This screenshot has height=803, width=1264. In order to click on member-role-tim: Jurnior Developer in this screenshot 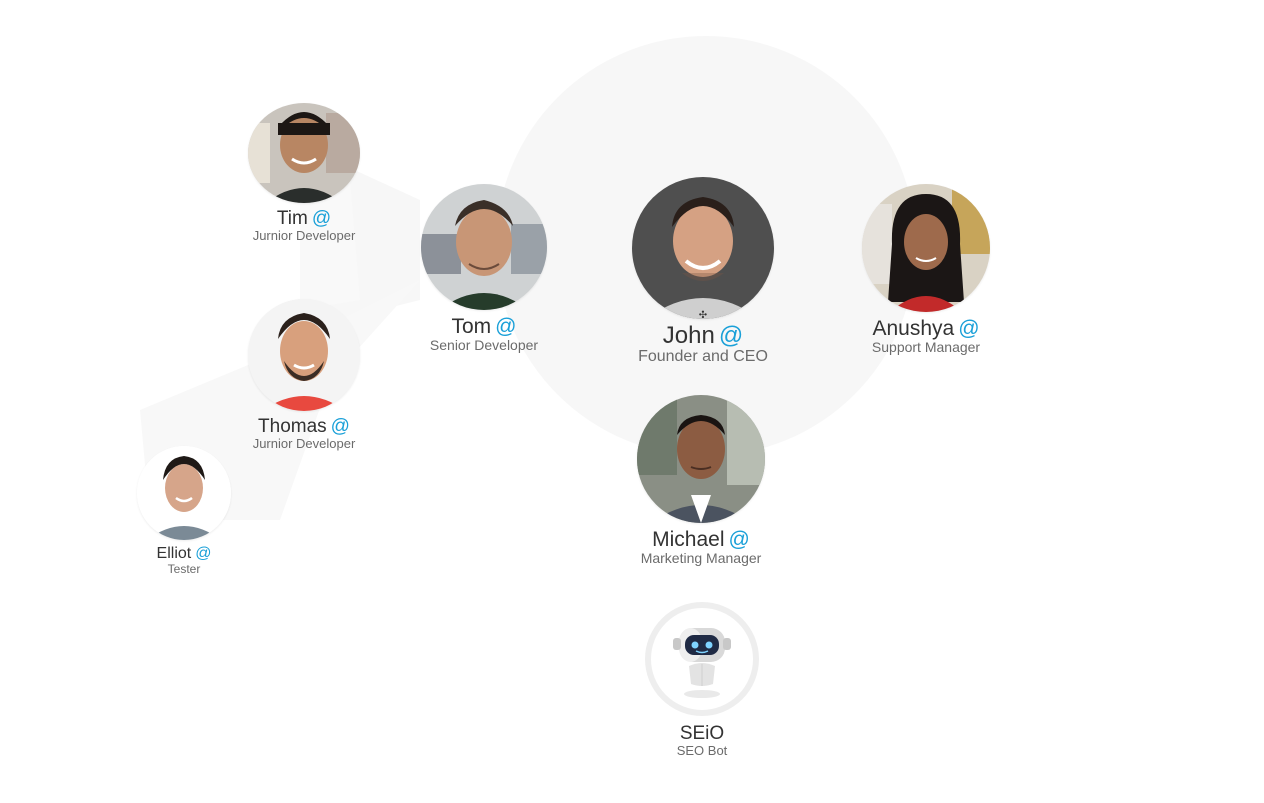, I will do `click(304, 235)`.